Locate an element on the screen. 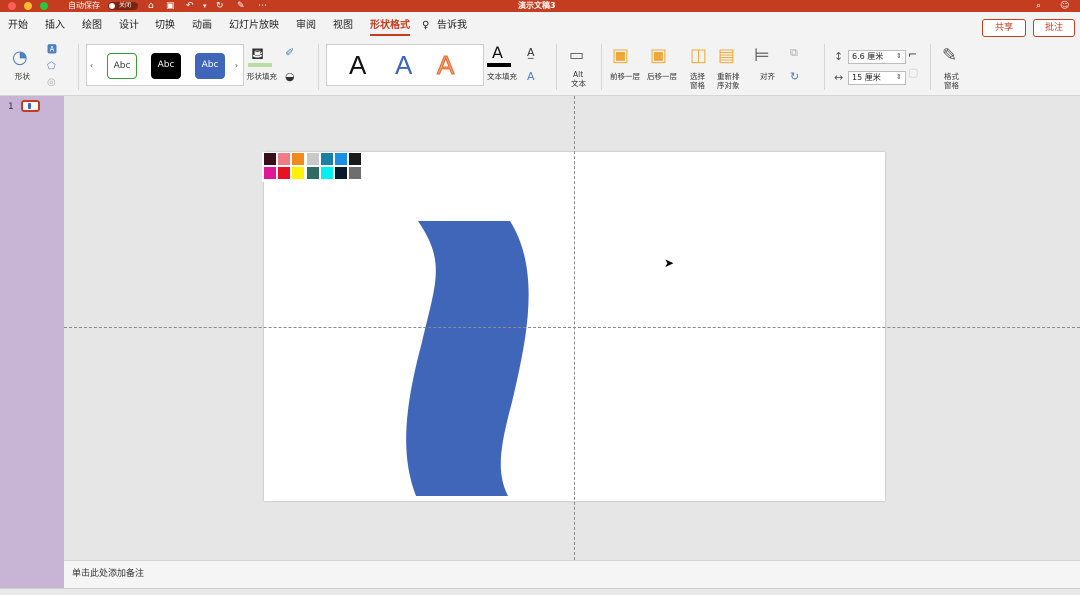 The image size is (1080, 595). tab-design: 设计 is located at coordinates (129, 26).